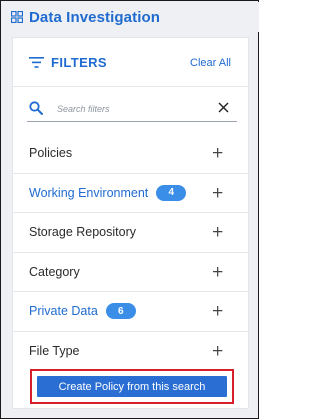 This screenshot has height=419, width=320. What do you see at coordinates (94, 17) in the screenshot?
I see `page-title: Data Investigation` at bounding box center [94, 17].